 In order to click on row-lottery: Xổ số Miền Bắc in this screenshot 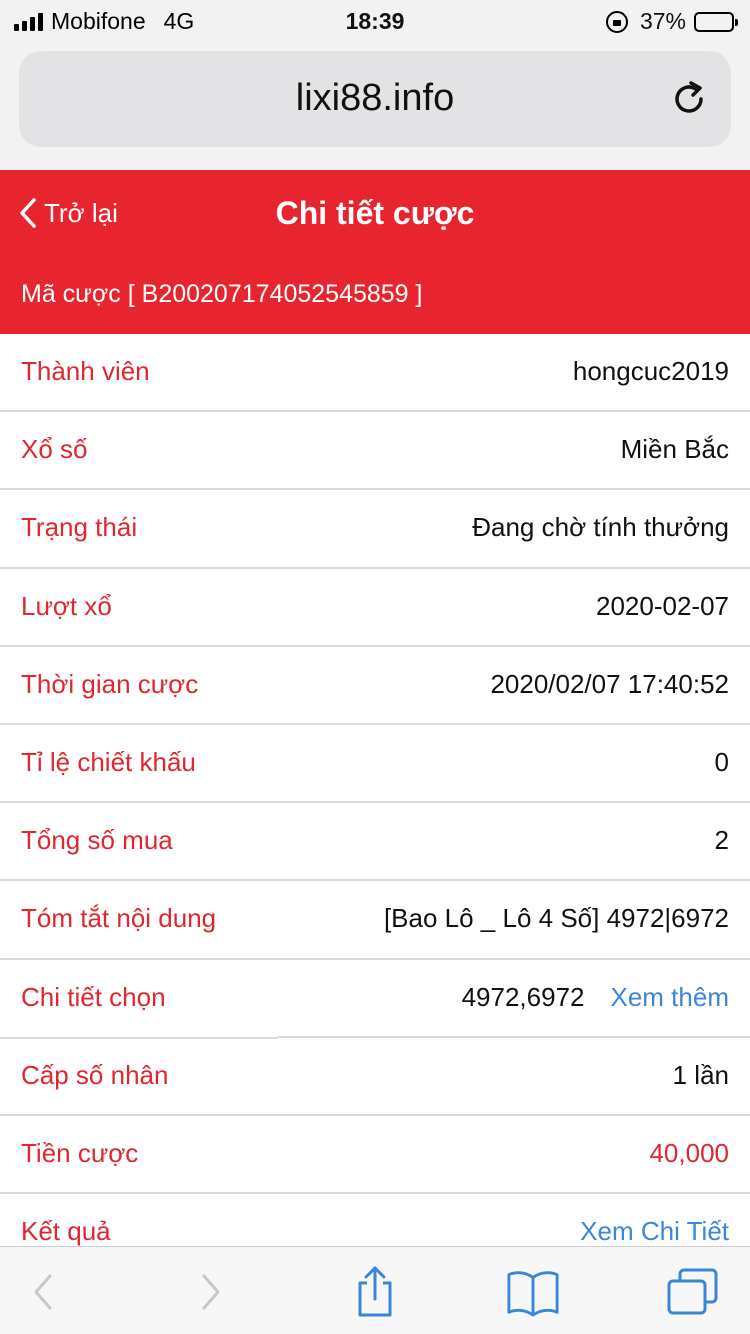, I will do `click(375, 451)`.